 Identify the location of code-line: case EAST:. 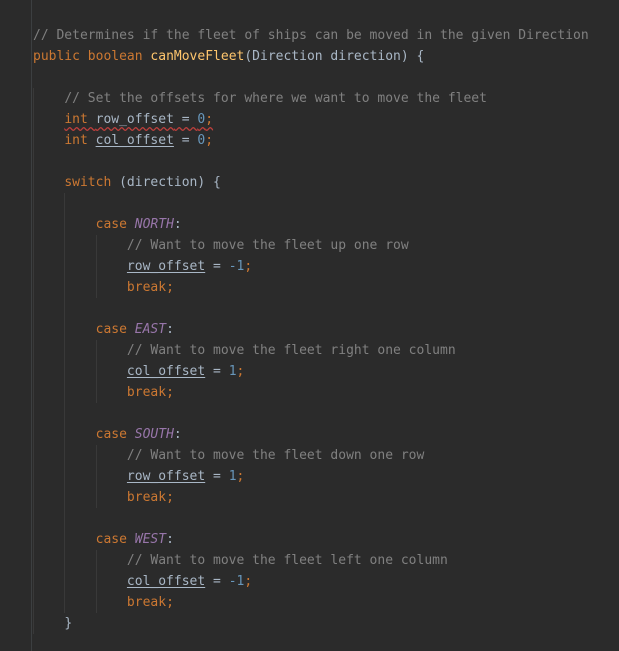
(311, 329).